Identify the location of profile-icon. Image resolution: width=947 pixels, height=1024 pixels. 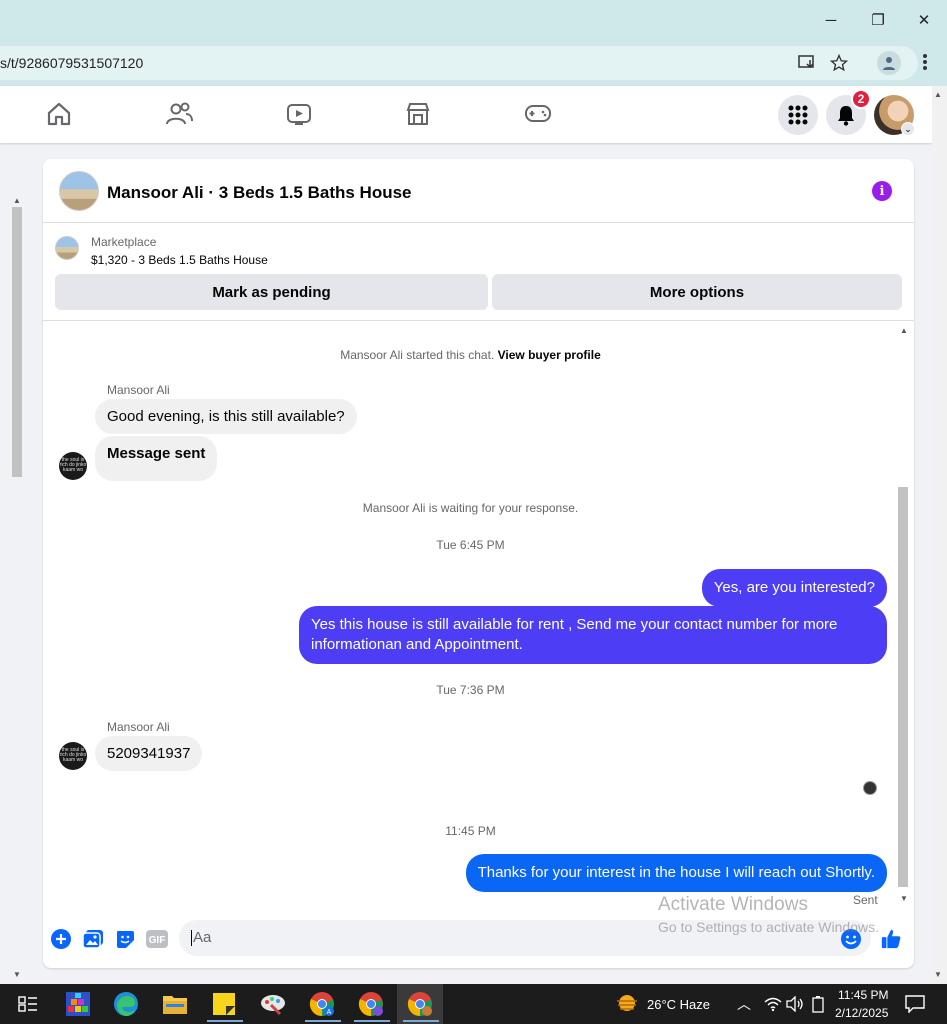
(889, 63).